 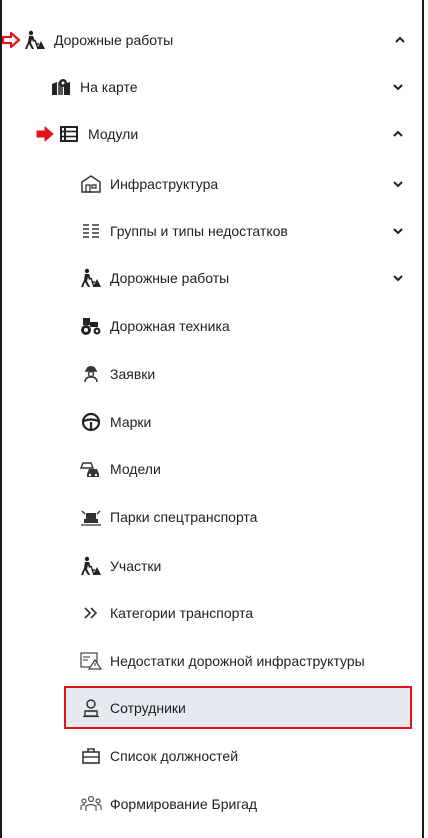 I want to click on menu-item-team-forming: Формирование Бригад, so click(x=250, y=804).